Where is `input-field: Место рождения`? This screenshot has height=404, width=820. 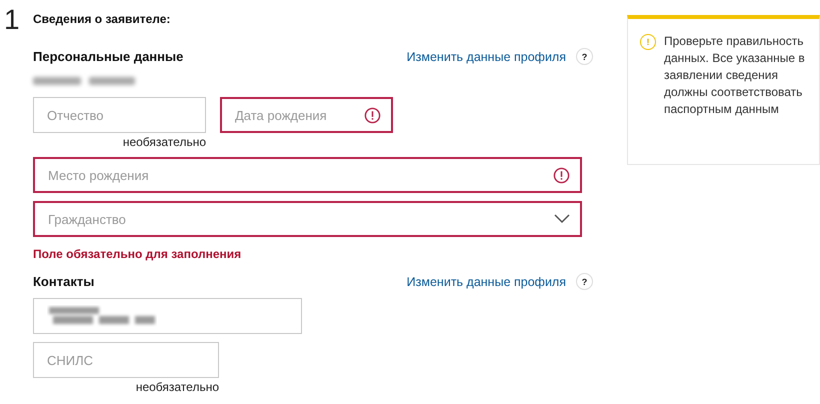
input-field: Место рождения is located at coordinates (307, 175).